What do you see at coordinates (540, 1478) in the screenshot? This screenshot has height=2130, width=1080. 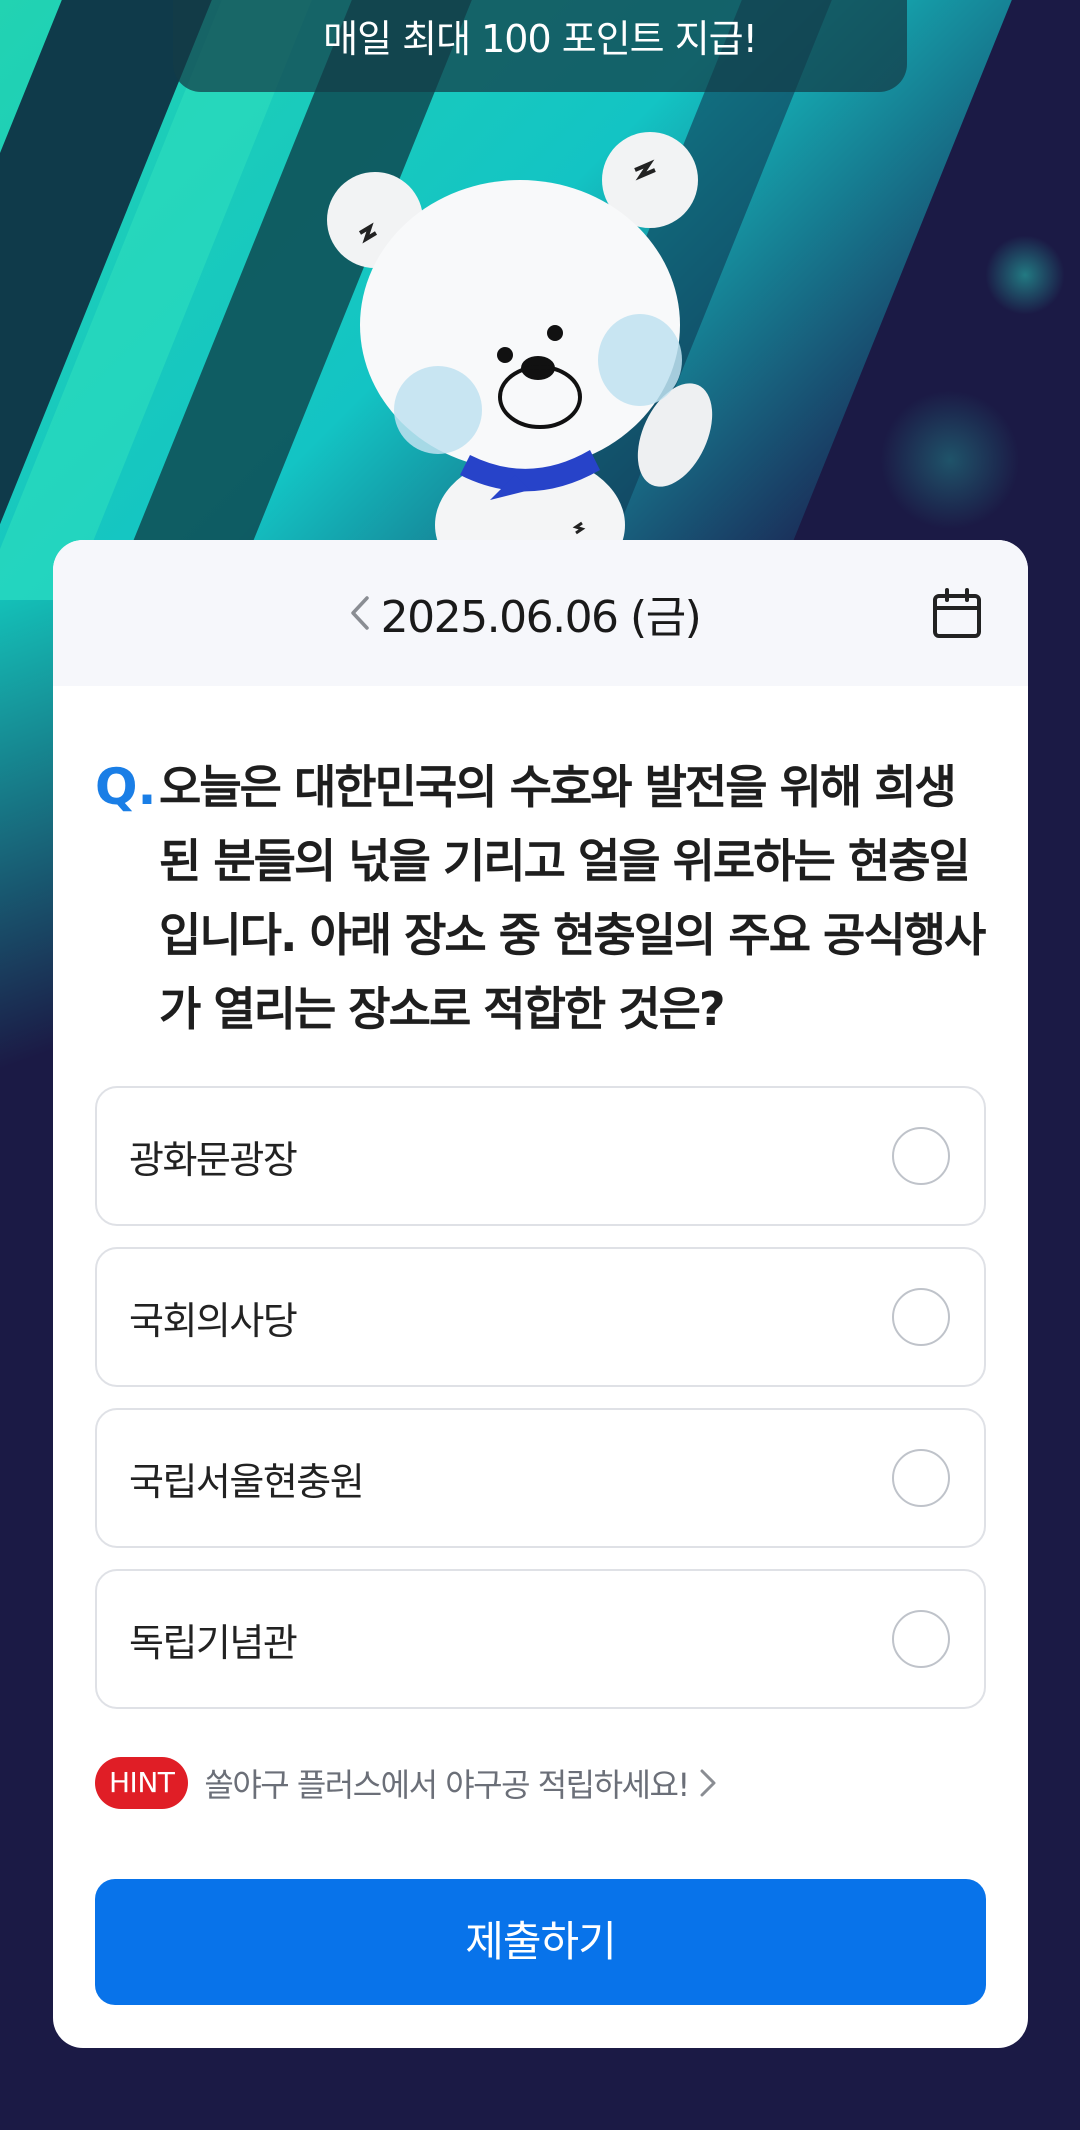 I see `answer-option: 국립서울현충원` at bounding box center [540, 1478].